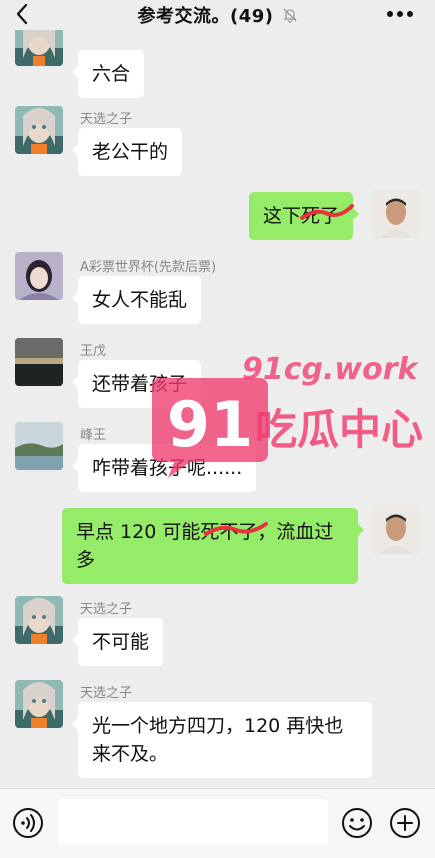  I want to click on message-line: 光一个地方四刀，120 再快也, so click(218, 726).